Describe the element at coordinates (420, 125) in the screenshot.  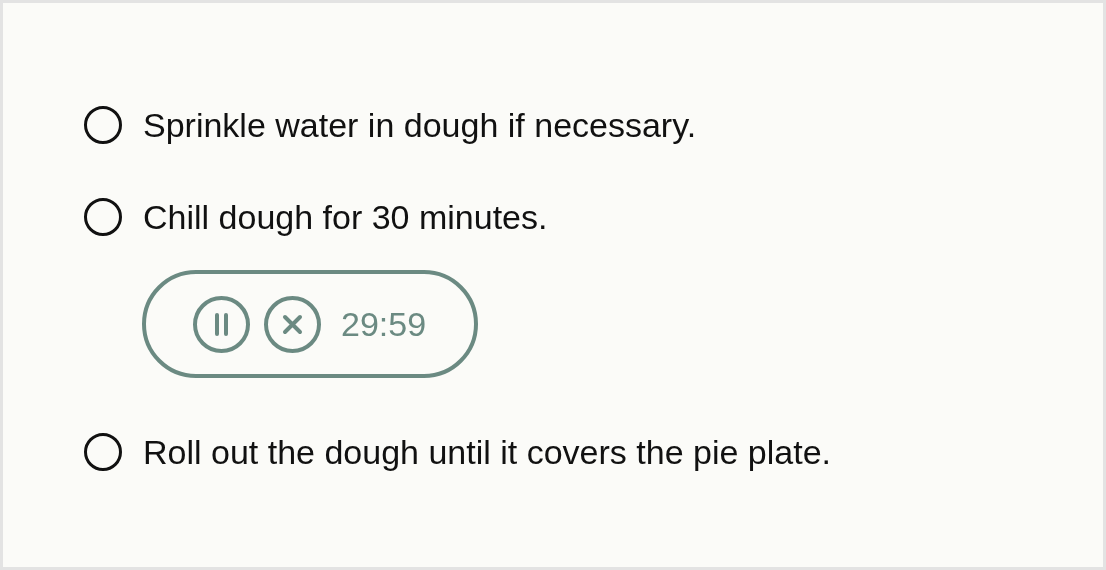
I see `step-text: Sprinkle water in dough if necessary.` at that location.